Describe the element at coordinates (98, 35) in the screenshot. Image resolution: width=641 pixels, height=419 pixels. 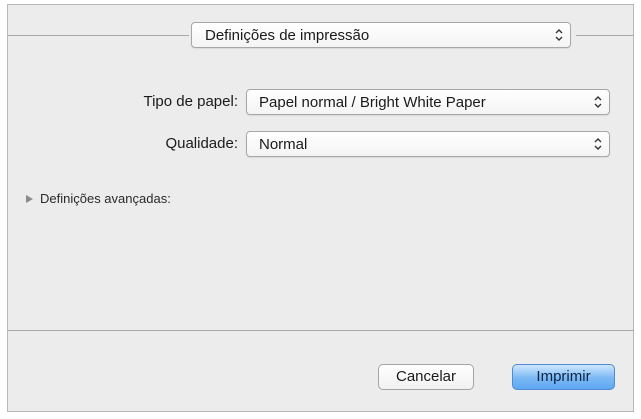
I see `header-separator-left` at that location.